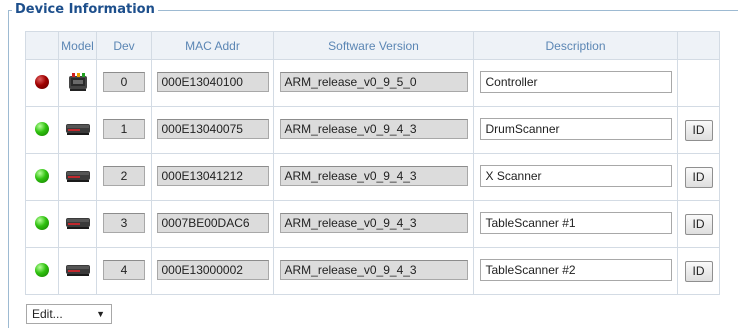 The width and height of the screenshot is (740, 333). What do you see at coordinates (124, 175) in the screenshot?
I see `dev-field: 2` at bounding box center [124, 175].